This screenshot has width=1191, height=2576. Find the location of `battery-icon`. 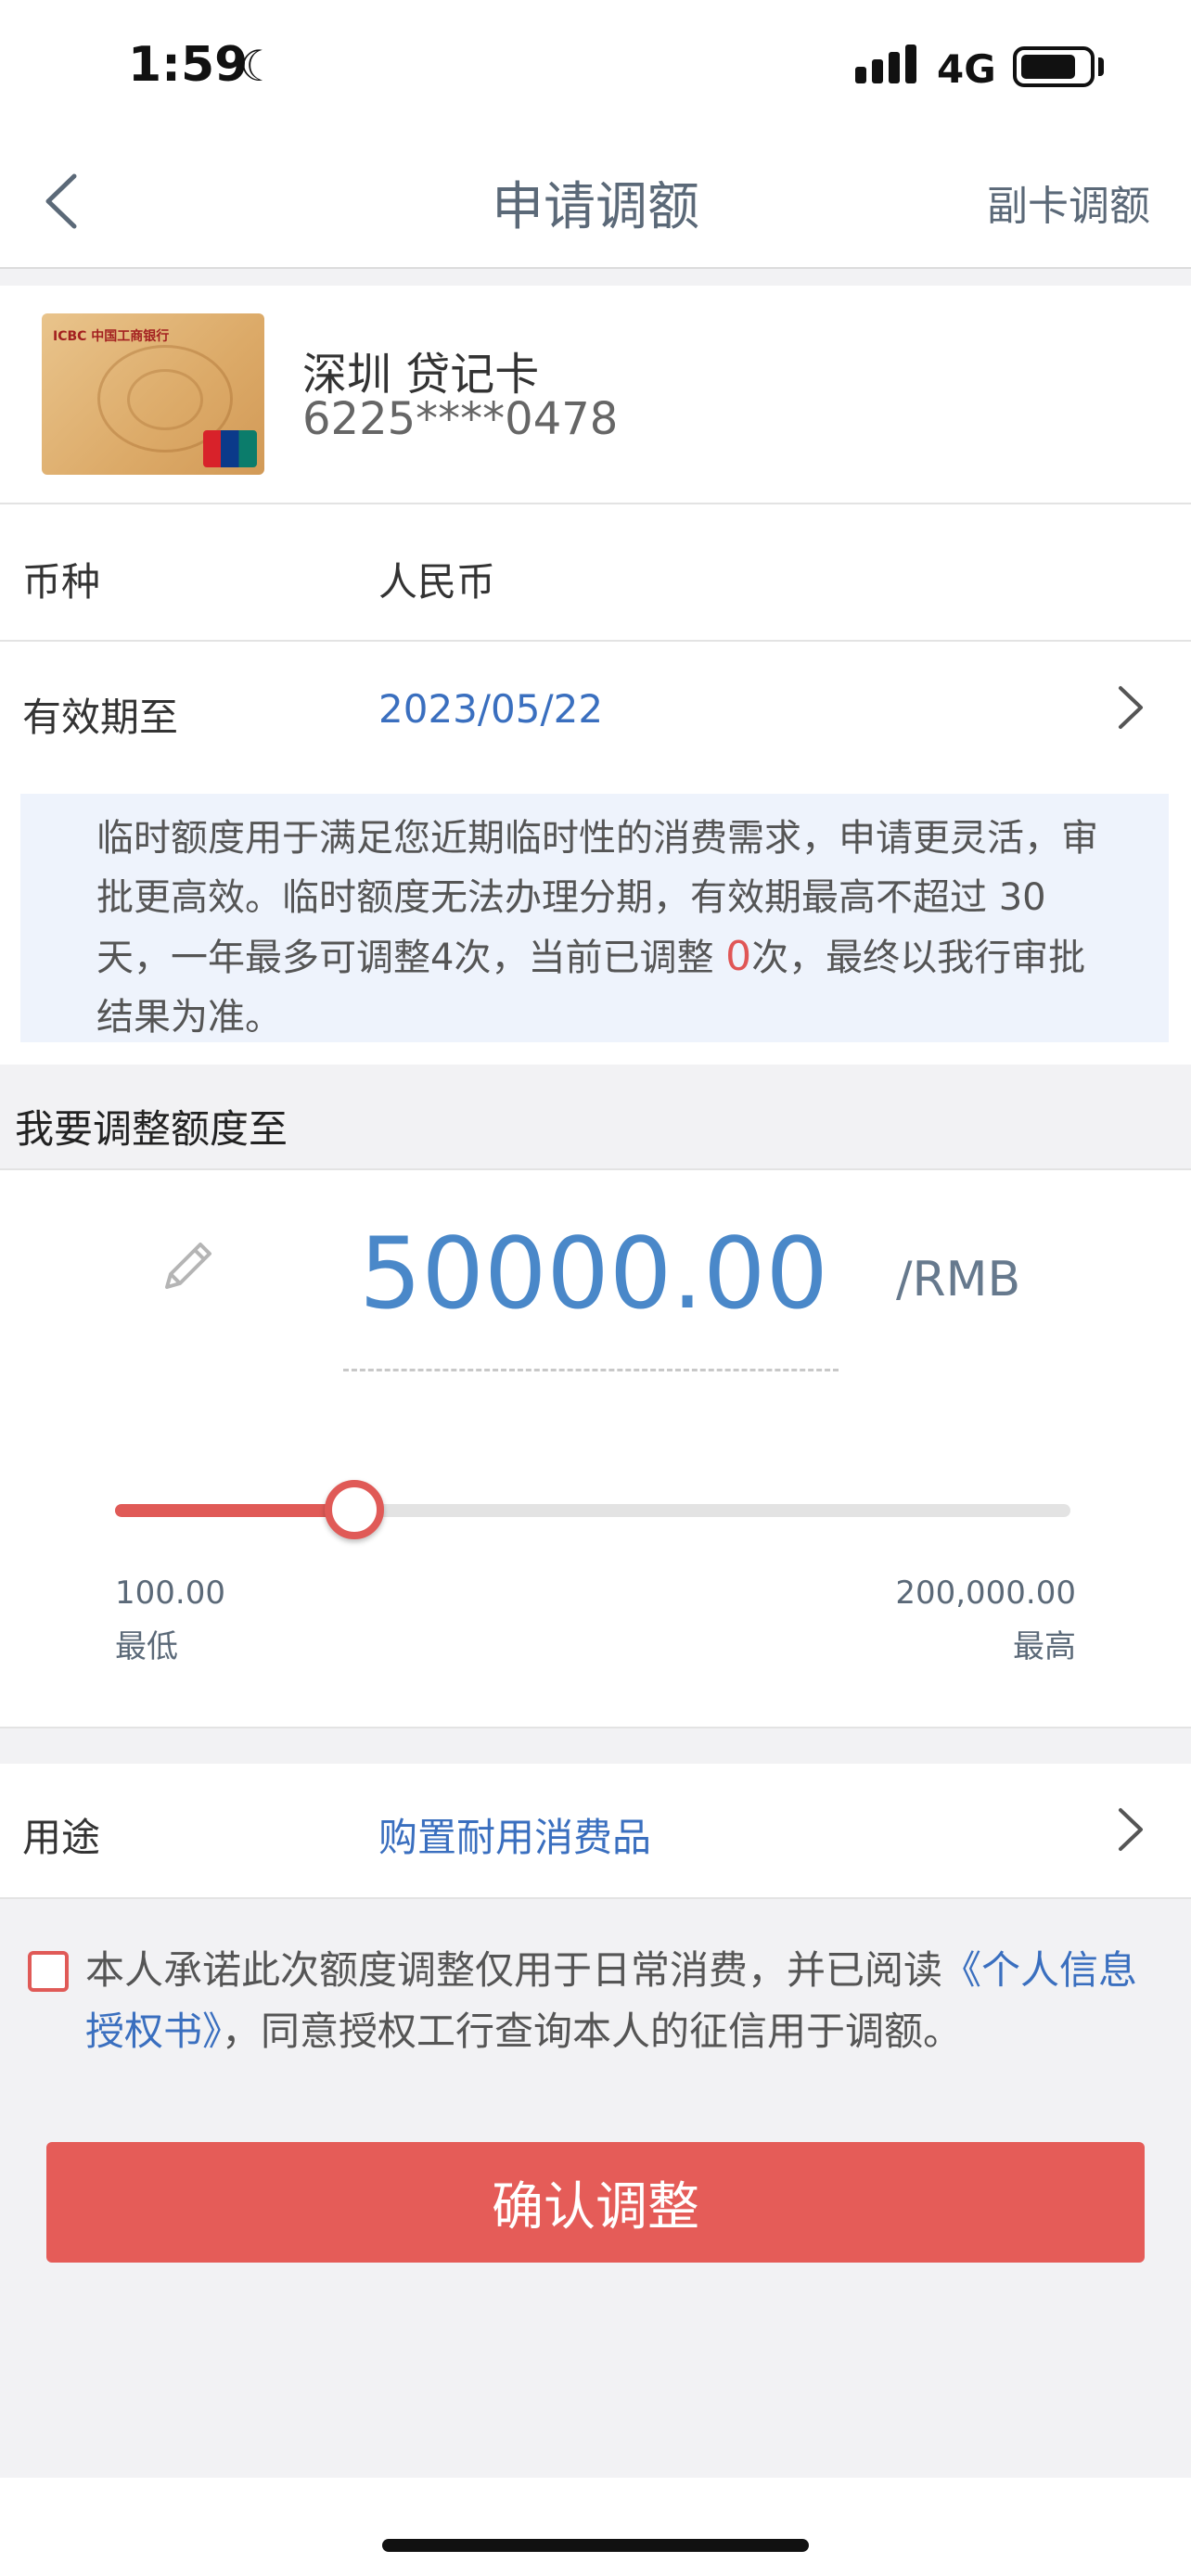

battery-icon is located at coordinates (1054, 66).